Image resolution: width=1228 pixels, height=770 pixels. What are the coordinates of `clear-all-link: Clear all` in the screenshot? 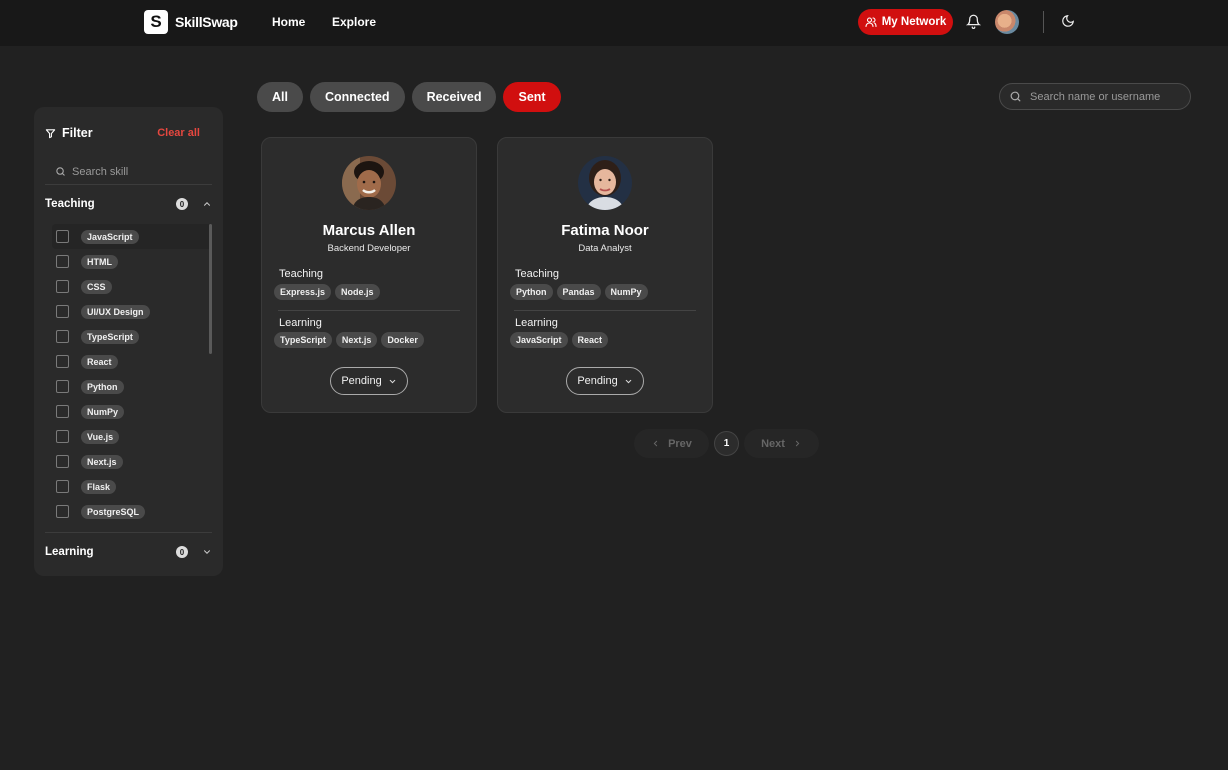 It's located at (178, 133).